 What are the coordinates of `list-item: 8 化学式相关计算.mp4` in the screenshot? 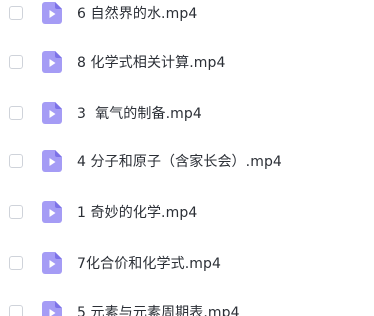 It's located at (187, 62).